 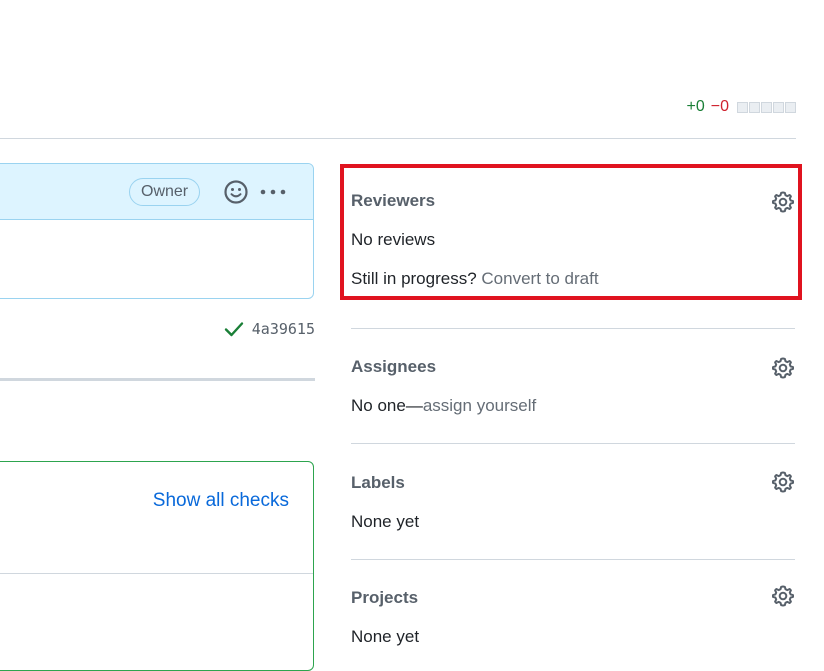 I want to click on smiley-icon, so click(x=236, y=192).